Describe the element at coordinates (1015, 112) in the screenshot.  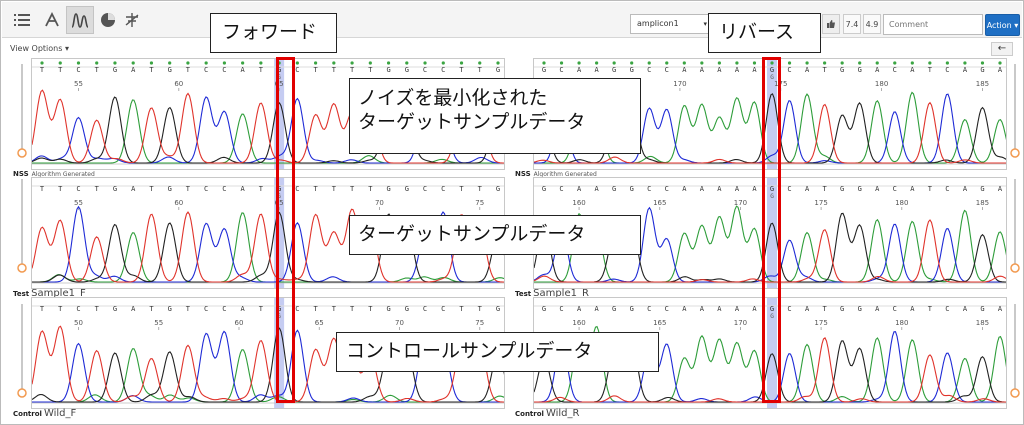
I see `zoom-slider-rev-nss` at that location.